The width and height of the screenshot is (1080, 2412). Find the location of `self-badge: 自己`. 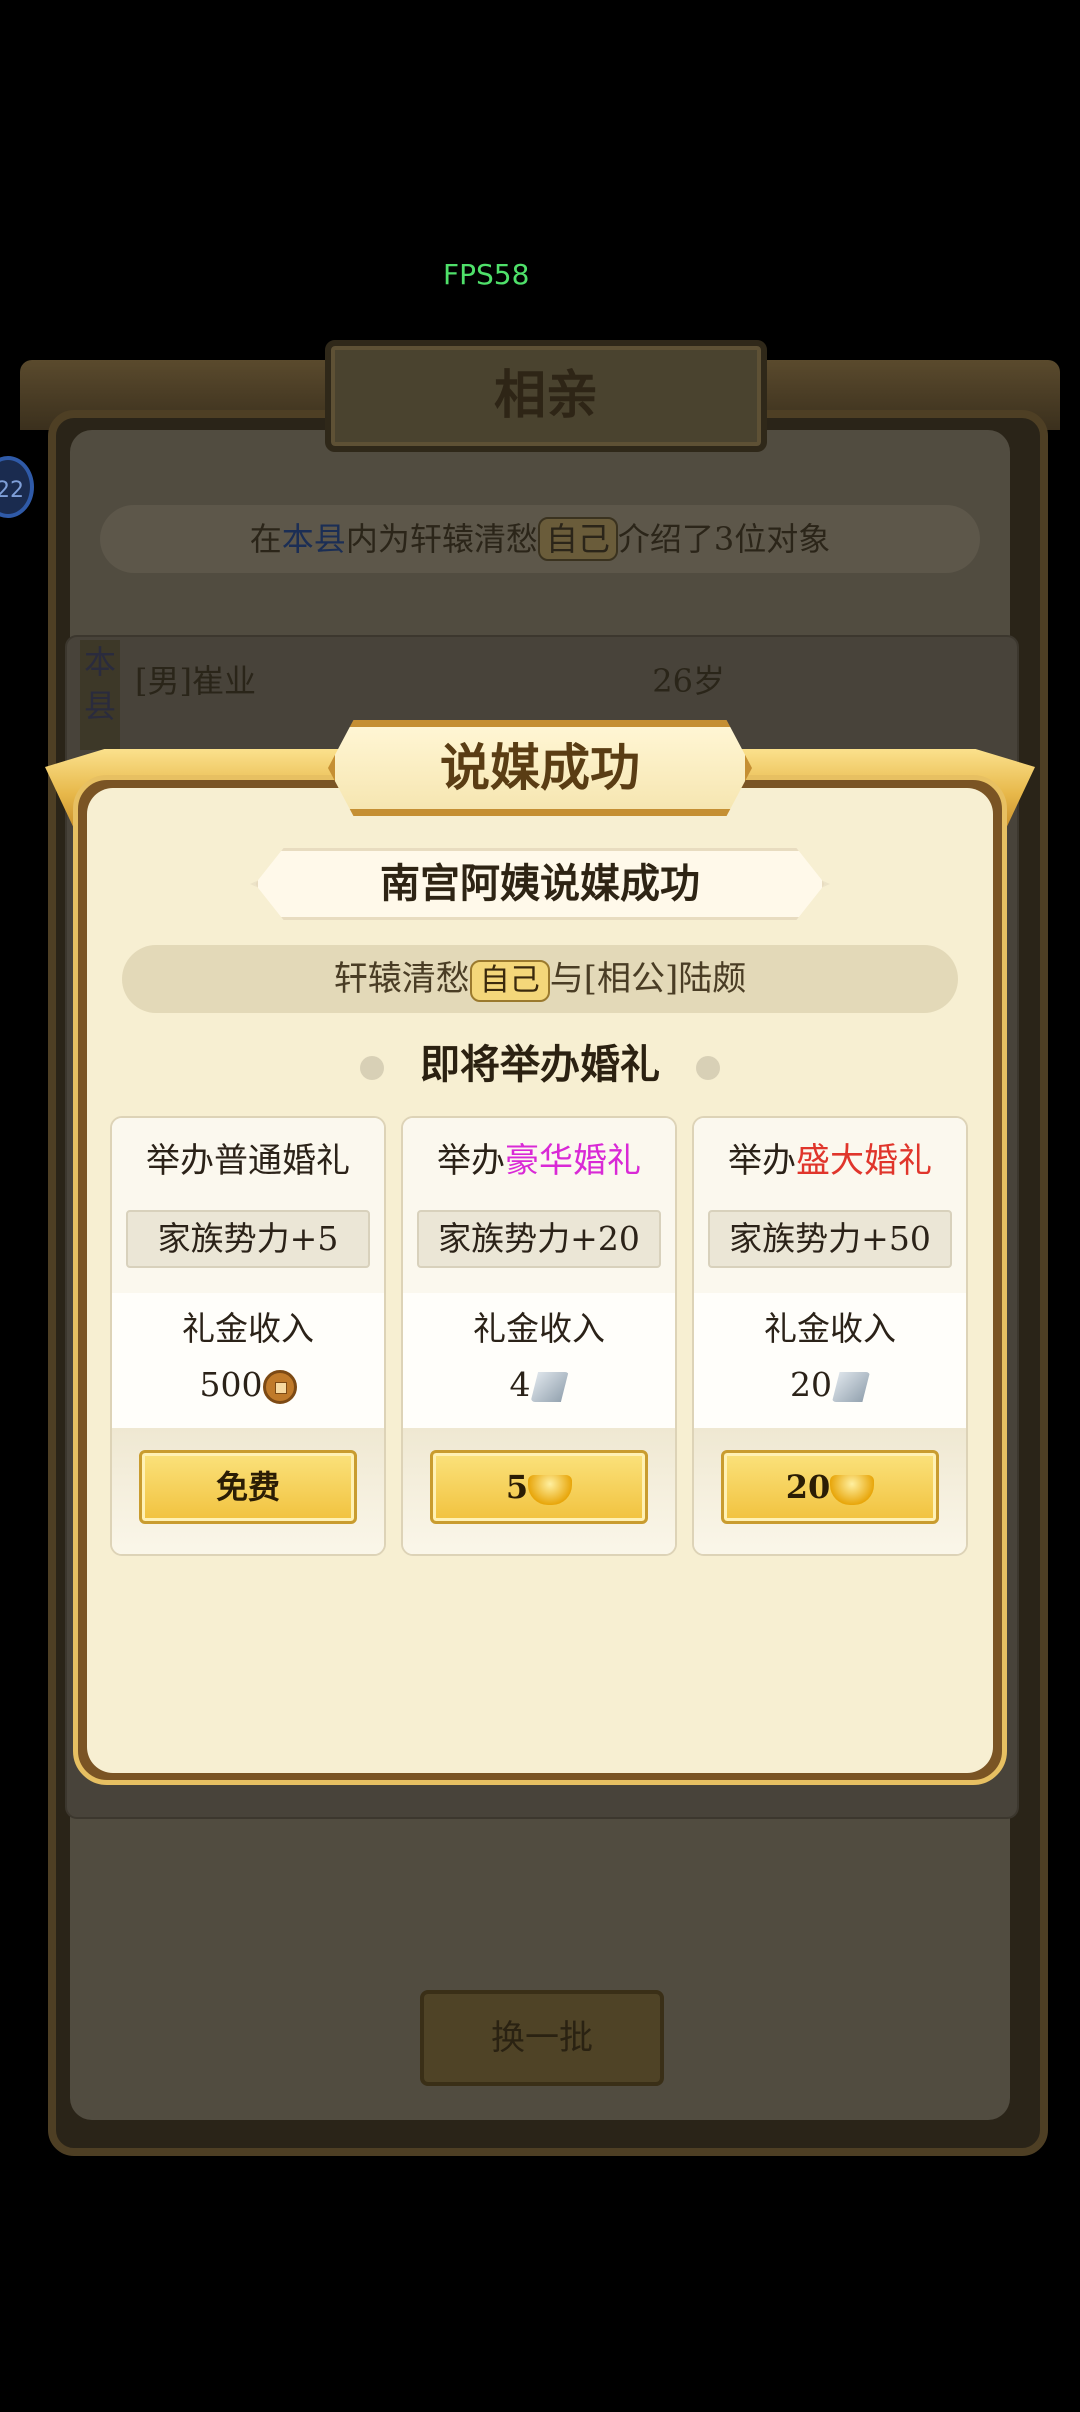

self-badge: 自己 is located at coordinates (509, 981).